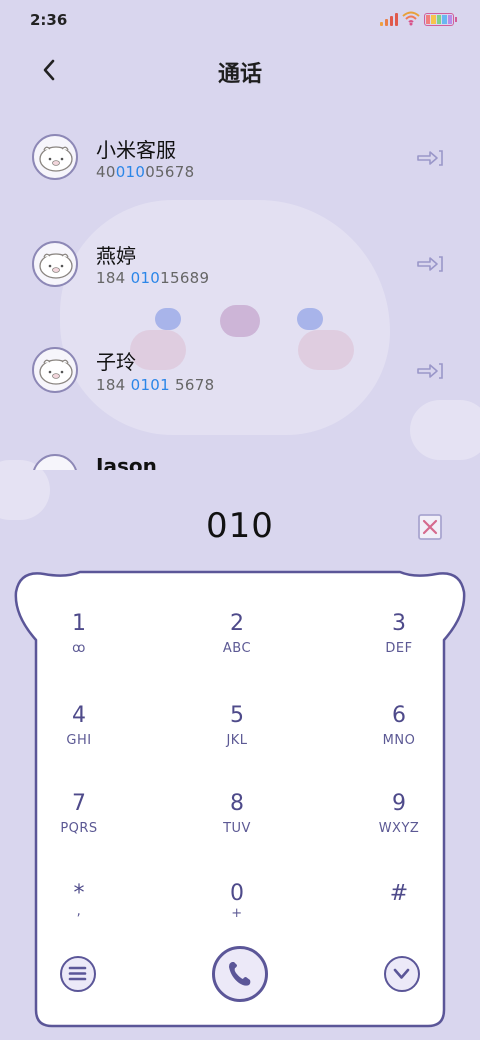  I want to click on chevron-down-icon, so click(401, 973).